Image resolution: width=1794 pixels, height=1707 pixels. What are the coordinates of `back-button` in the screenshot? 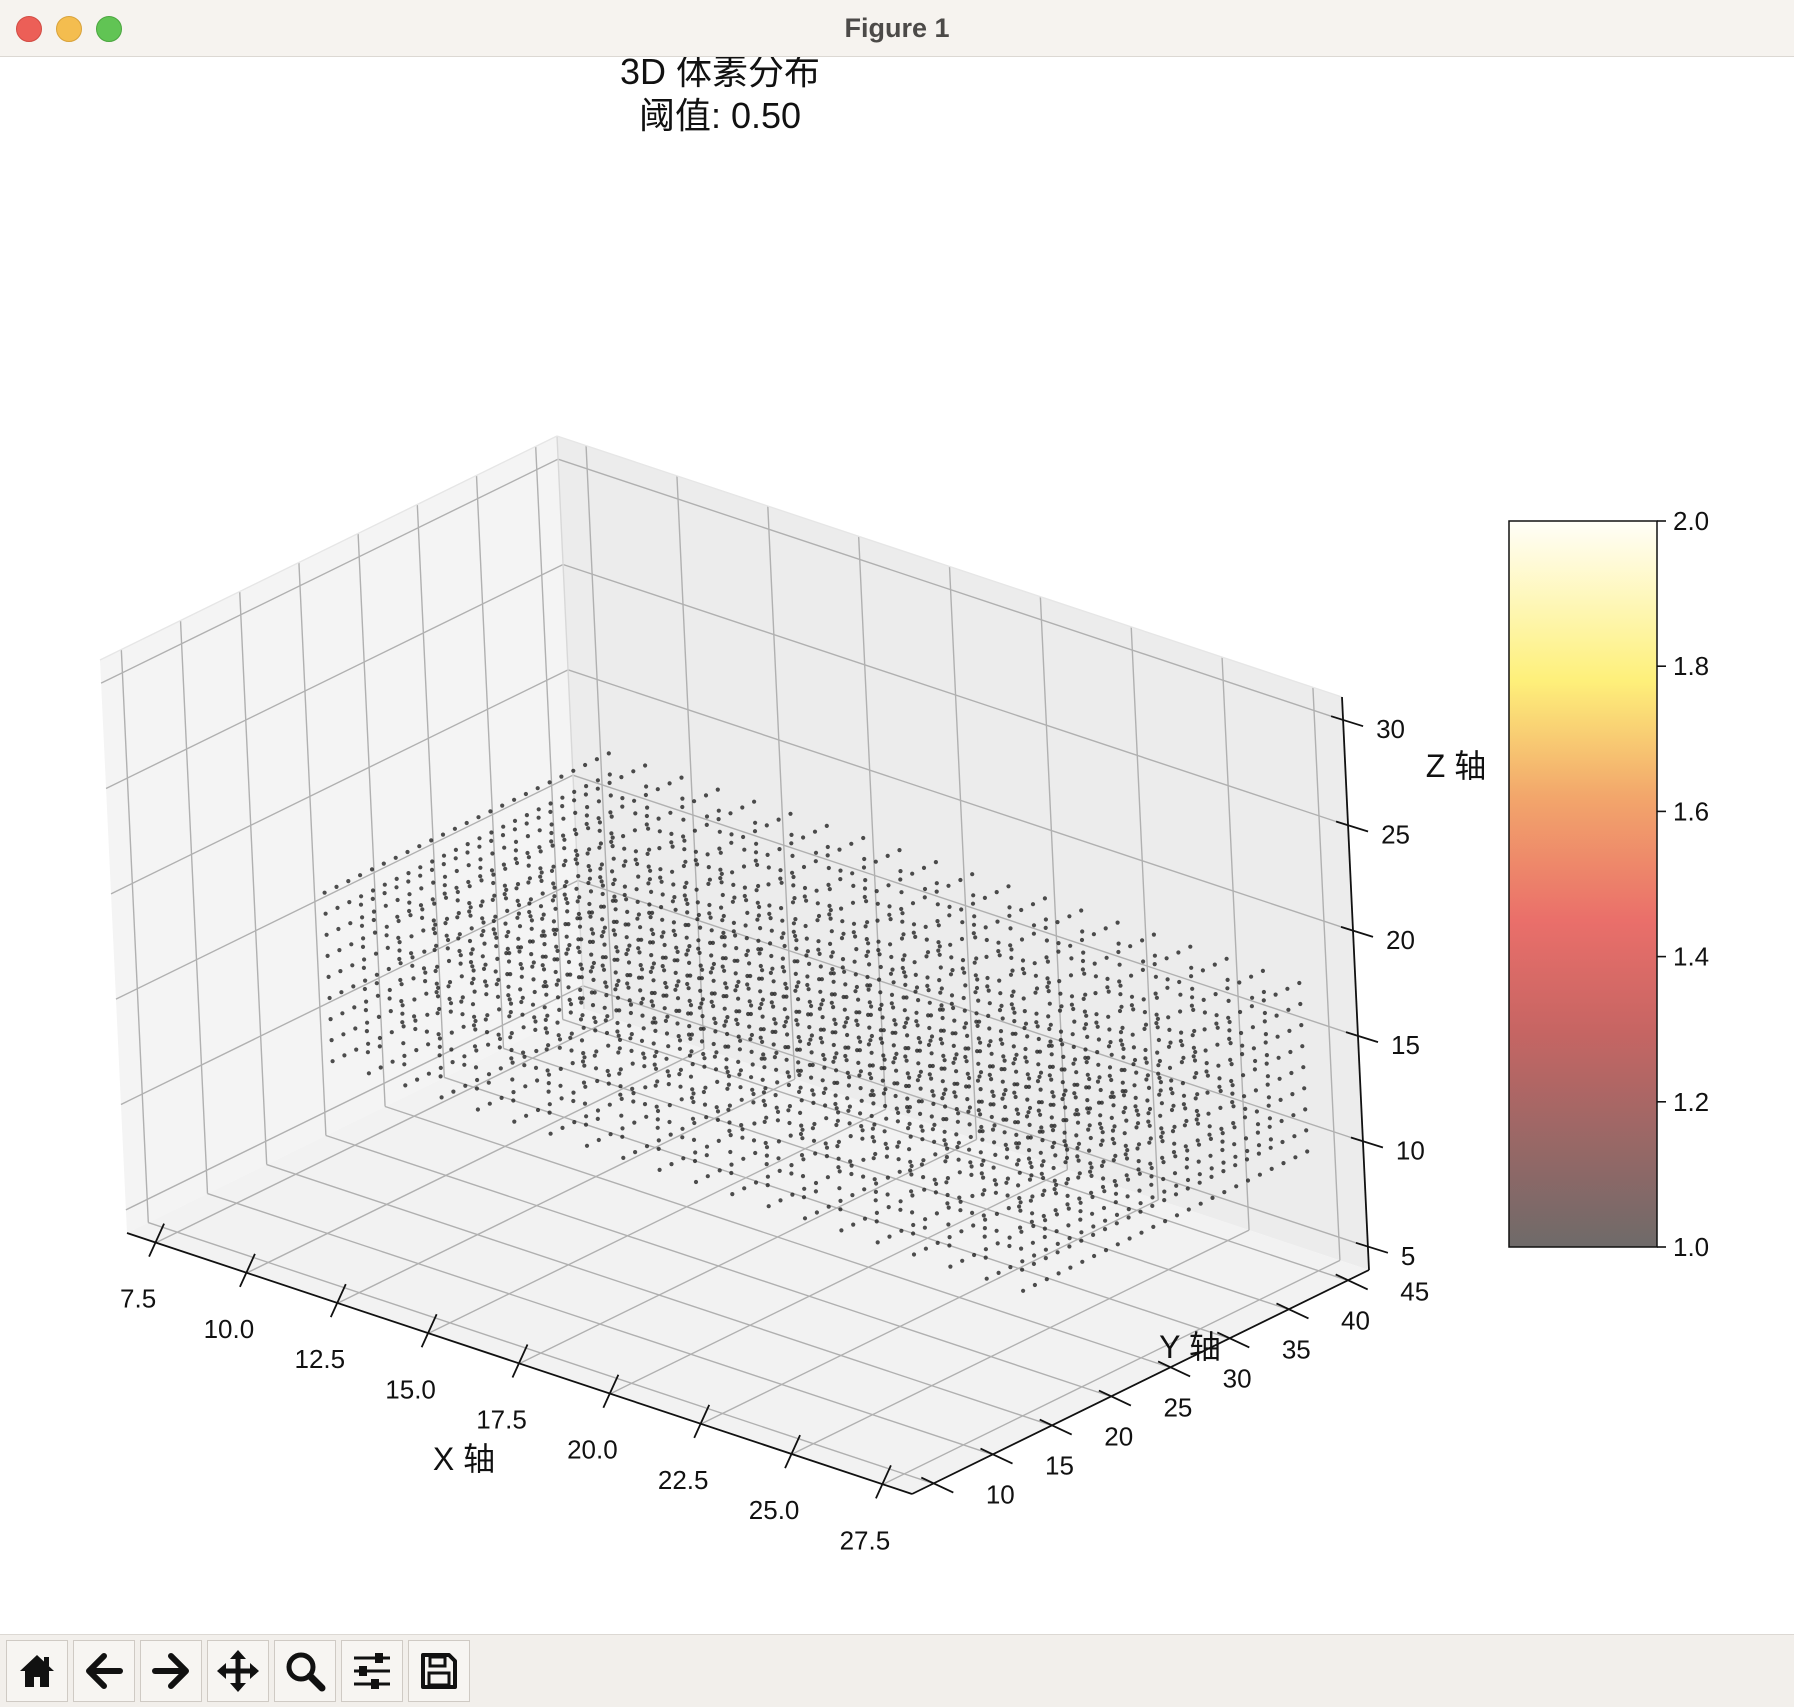 It's located at (104, 1671).